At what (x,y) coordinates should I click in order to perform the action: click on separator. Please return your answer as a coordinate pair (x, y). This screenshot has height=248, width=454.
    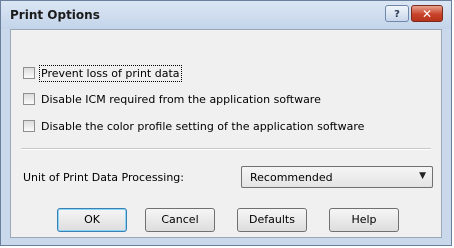
    Looking at the image, I should click on (226, 149).